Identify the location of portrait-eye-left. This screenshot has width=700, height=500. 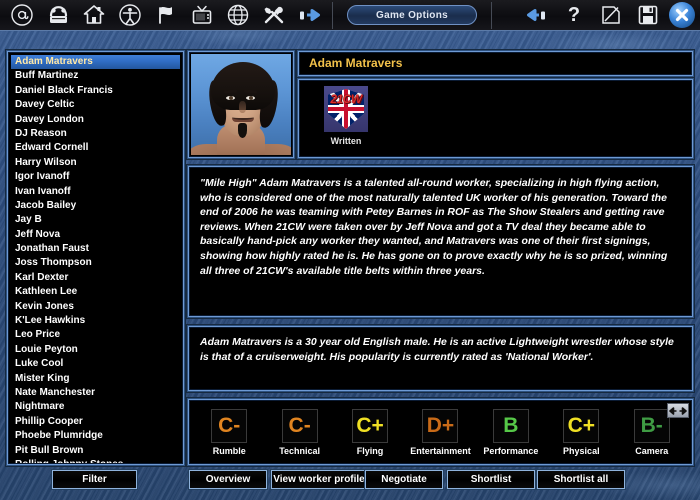
(230, 98).